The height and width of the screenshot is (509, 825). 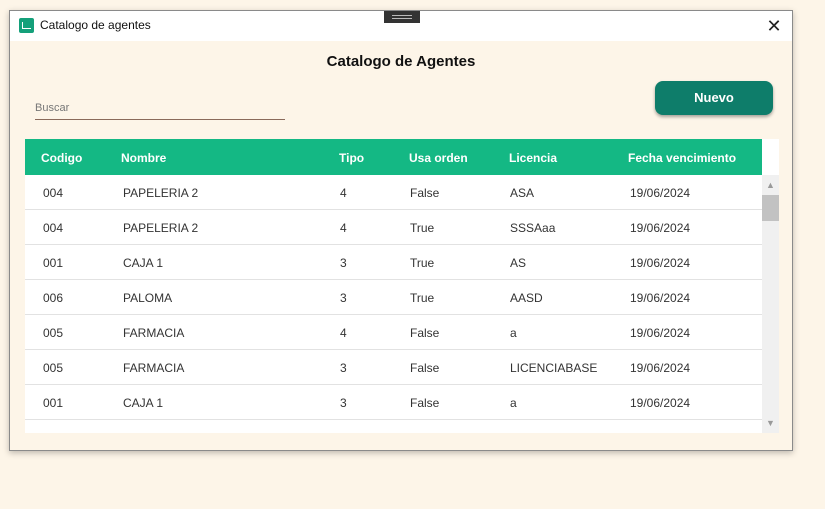 What do you see at coordinates (438, 158) in the screenshot?
I see `column-header-usa-orden: Usa orden` at bounding box center [438, 158].